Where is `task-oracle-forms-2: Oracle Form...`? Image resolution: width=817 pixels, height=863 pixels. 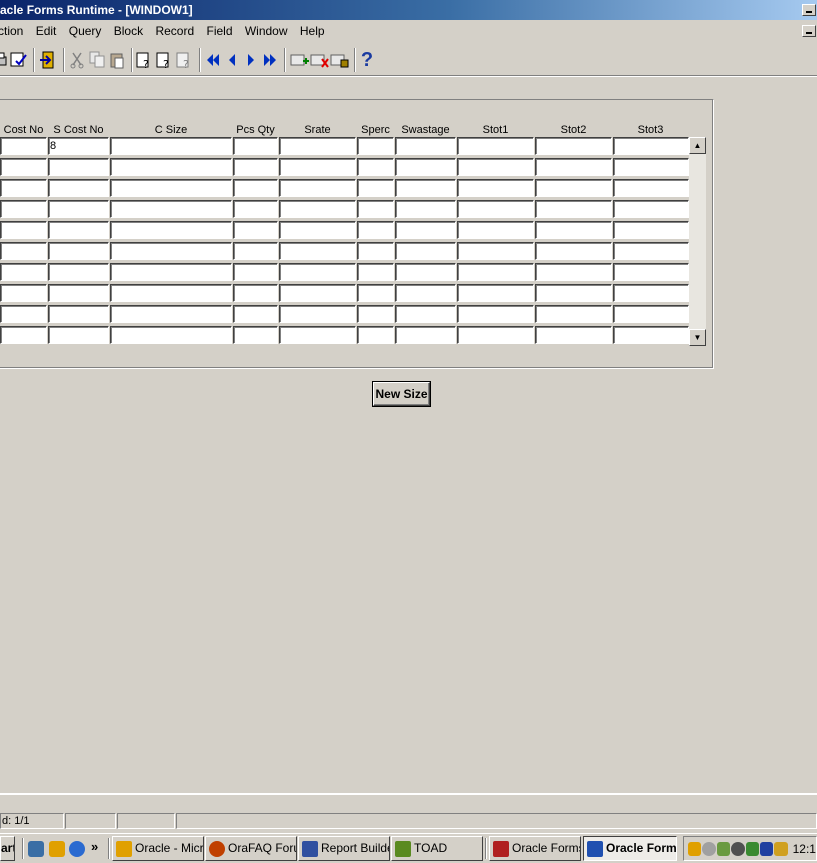 task-oracle-forms-2: Oracle Form... is located at coordinates (630, 848).